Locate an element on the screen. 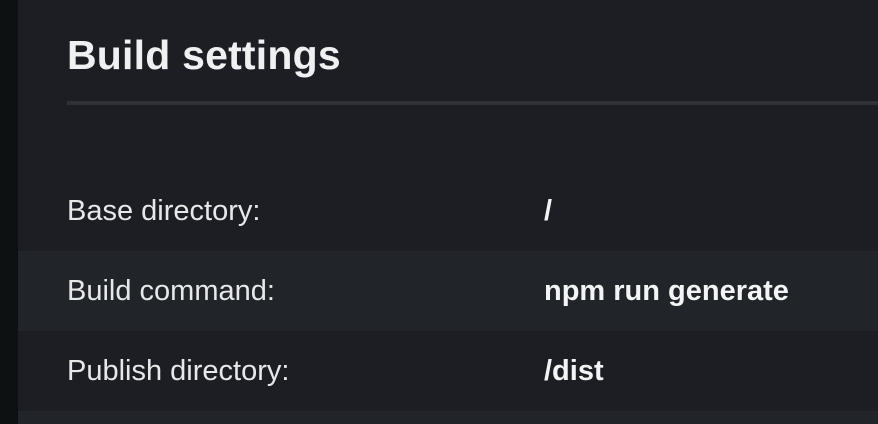 Image resolution: width=878 pixels, height=424 pixels. setting-label: Build command: is located at coordinates (171, 291).